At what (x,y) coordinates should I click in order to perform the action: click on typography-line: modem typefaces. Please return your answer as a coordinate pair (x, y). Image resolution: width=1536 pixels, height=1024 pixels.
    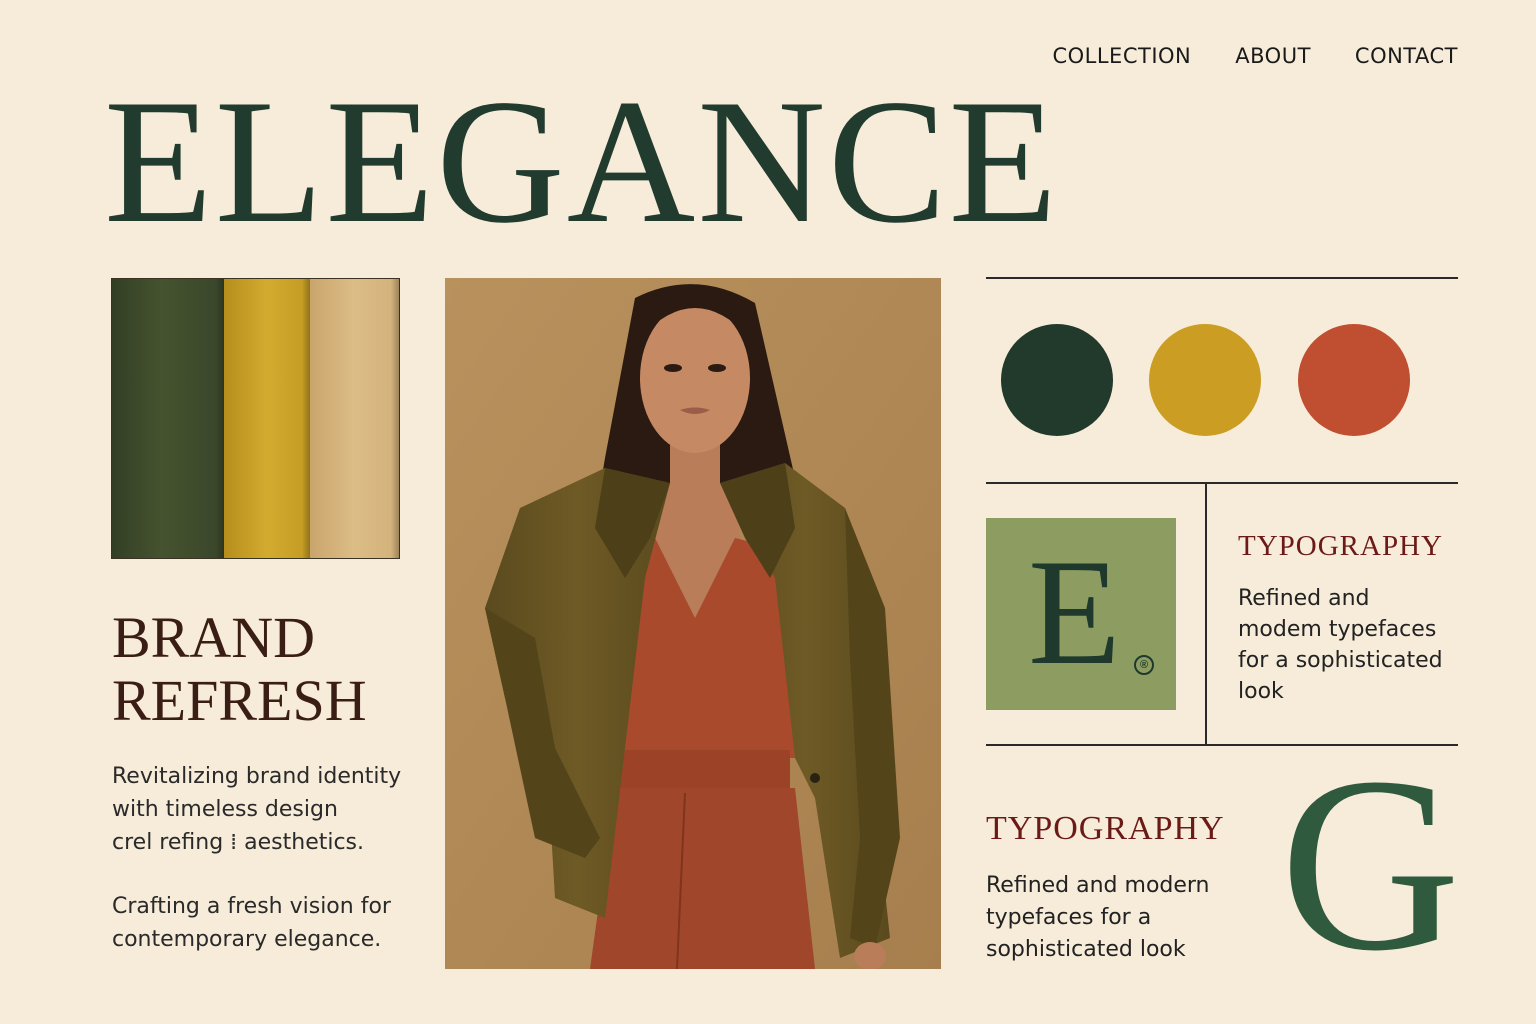
    Looking at the image, I should click on (1337, 629).